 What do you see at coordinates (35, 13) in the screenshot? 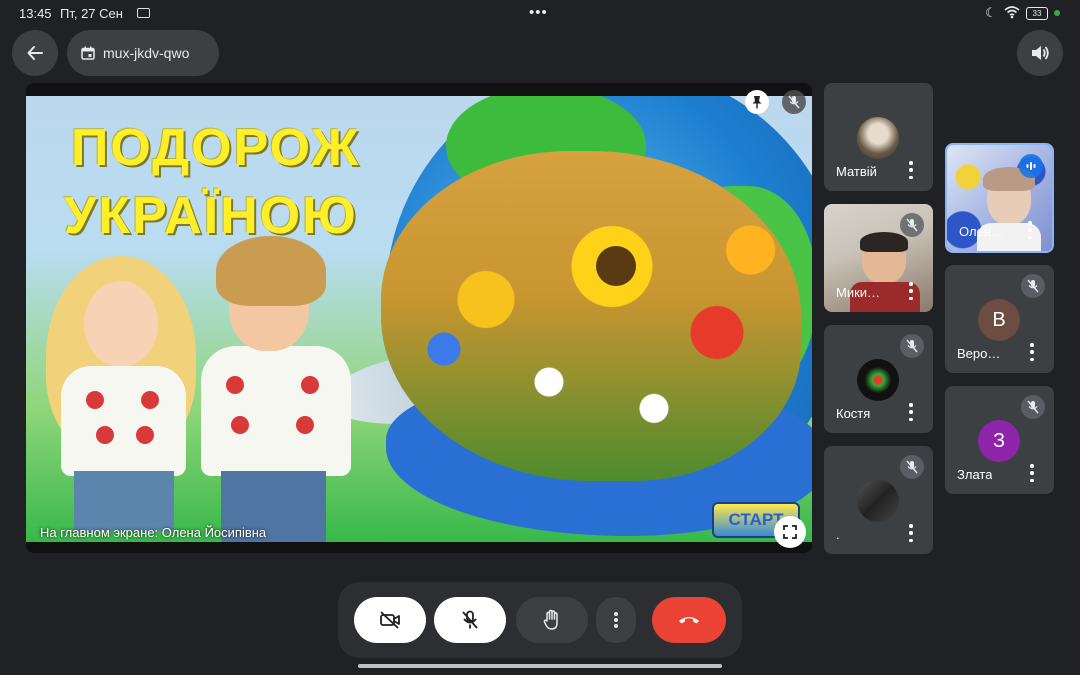
I see `status-time: 13:45` at bounding box center [35, 13].